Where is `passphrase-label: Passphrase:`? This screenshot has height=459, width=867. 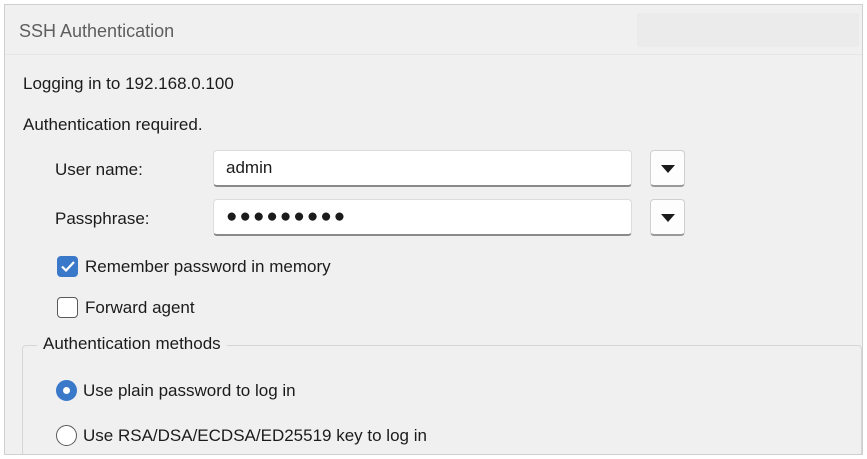
passphrase-label: Passphrase: is located at coordinates (102, 218).